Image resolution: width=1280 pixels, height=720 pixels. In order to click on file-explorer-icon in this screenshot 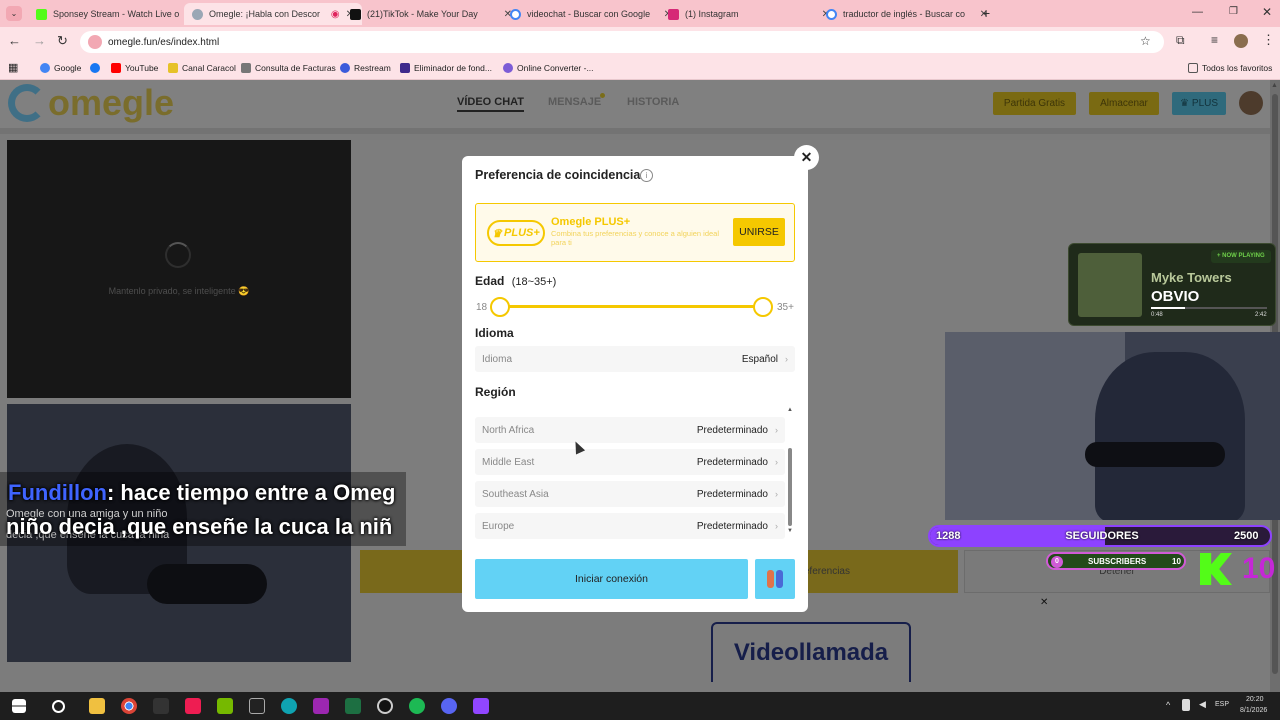, I will do `click(97, 706)`.